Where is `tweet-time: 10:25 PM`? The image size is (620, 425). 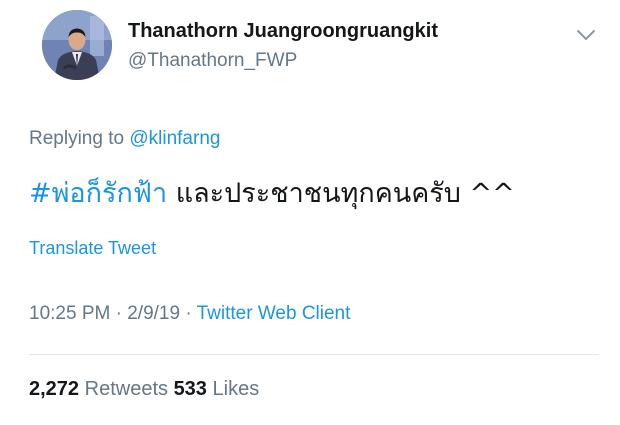
tweet-time: 10:25 PM is located at coordinates (69, 313).